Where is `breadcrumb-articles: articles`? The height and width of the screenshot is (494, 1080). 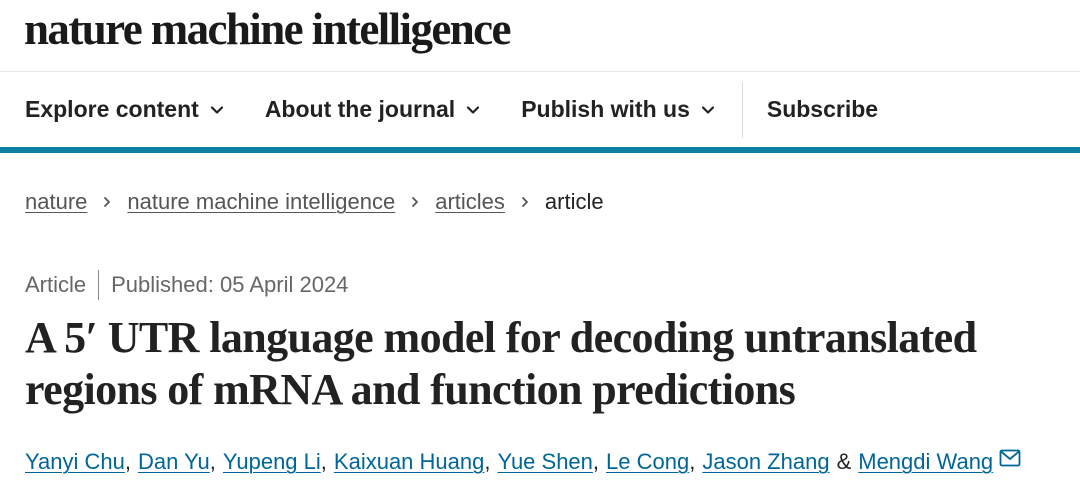 breadcrumb-articles: articles is located at coordinates (470, 202).